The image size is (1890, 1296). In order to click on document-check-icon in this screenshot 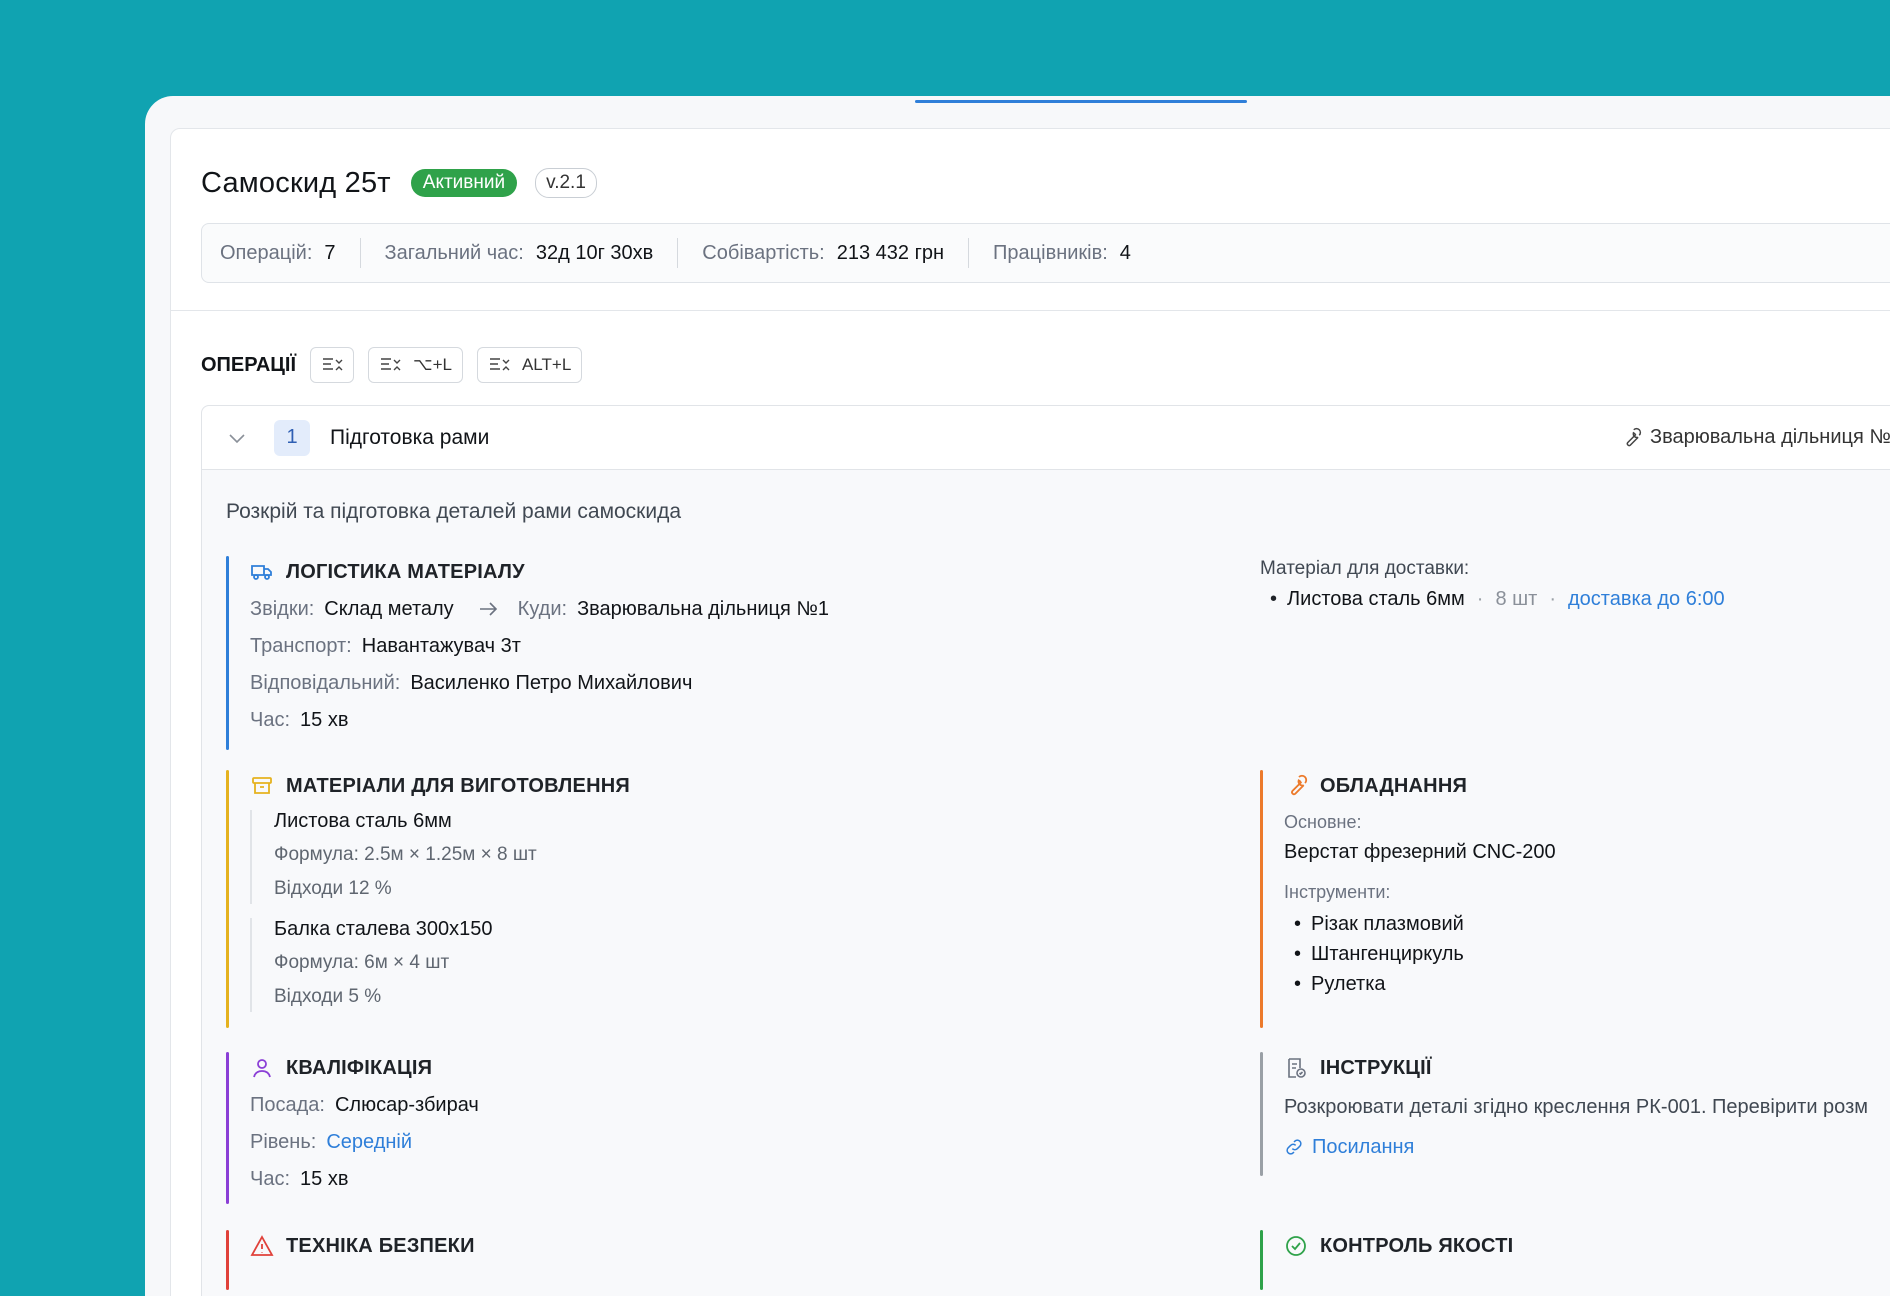, I will do `click(1297, 1068)`.